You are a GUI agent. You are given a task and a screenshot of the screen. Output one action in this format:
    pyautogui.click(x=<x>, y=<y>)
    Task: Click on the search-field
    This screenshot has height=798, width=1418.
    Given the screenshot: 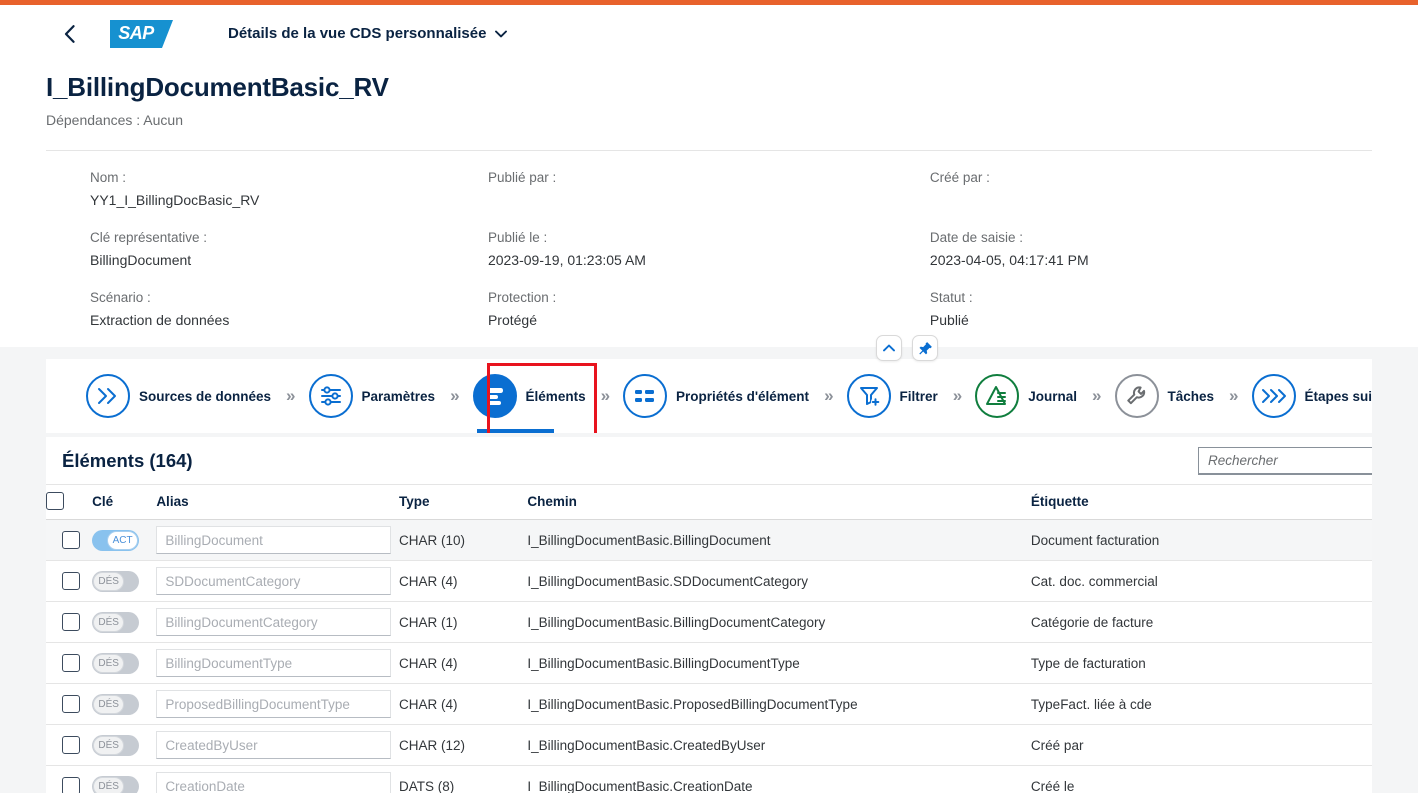 What is the action you would take?
    pyautogui.click(x=1285, y=461)
    